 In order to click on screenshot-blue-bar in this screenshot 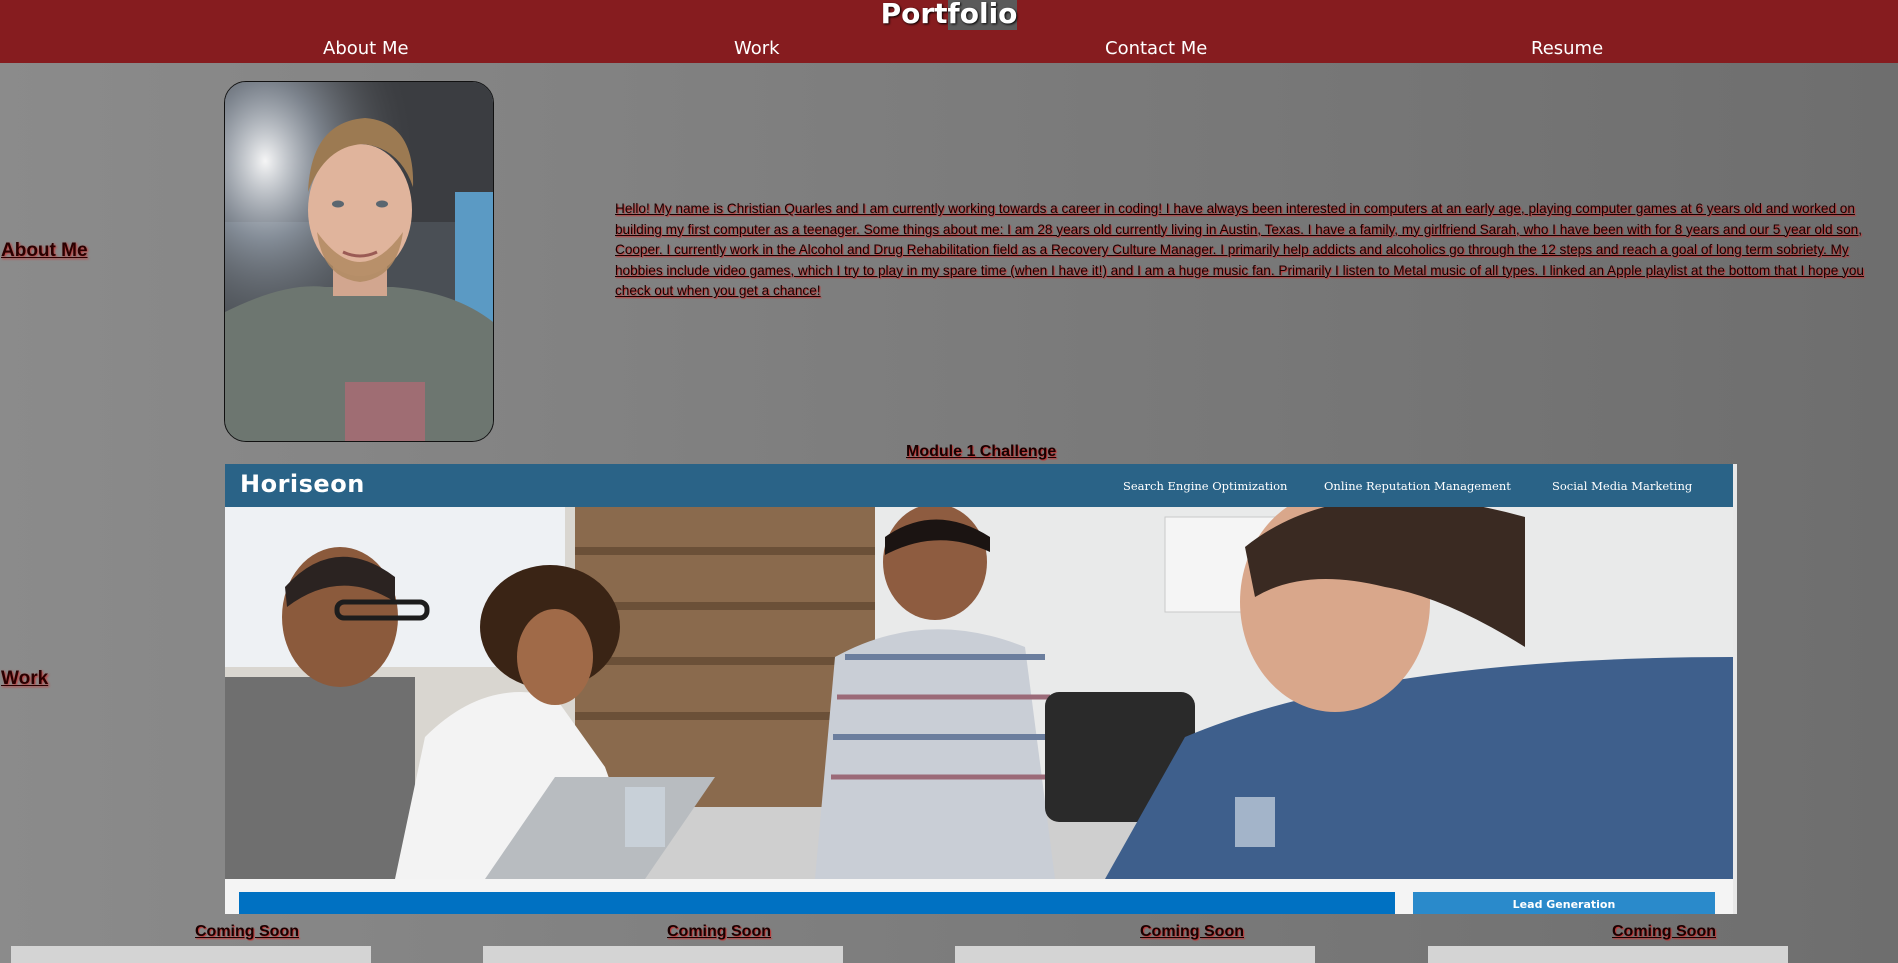, I will do `click(817, 903)`.